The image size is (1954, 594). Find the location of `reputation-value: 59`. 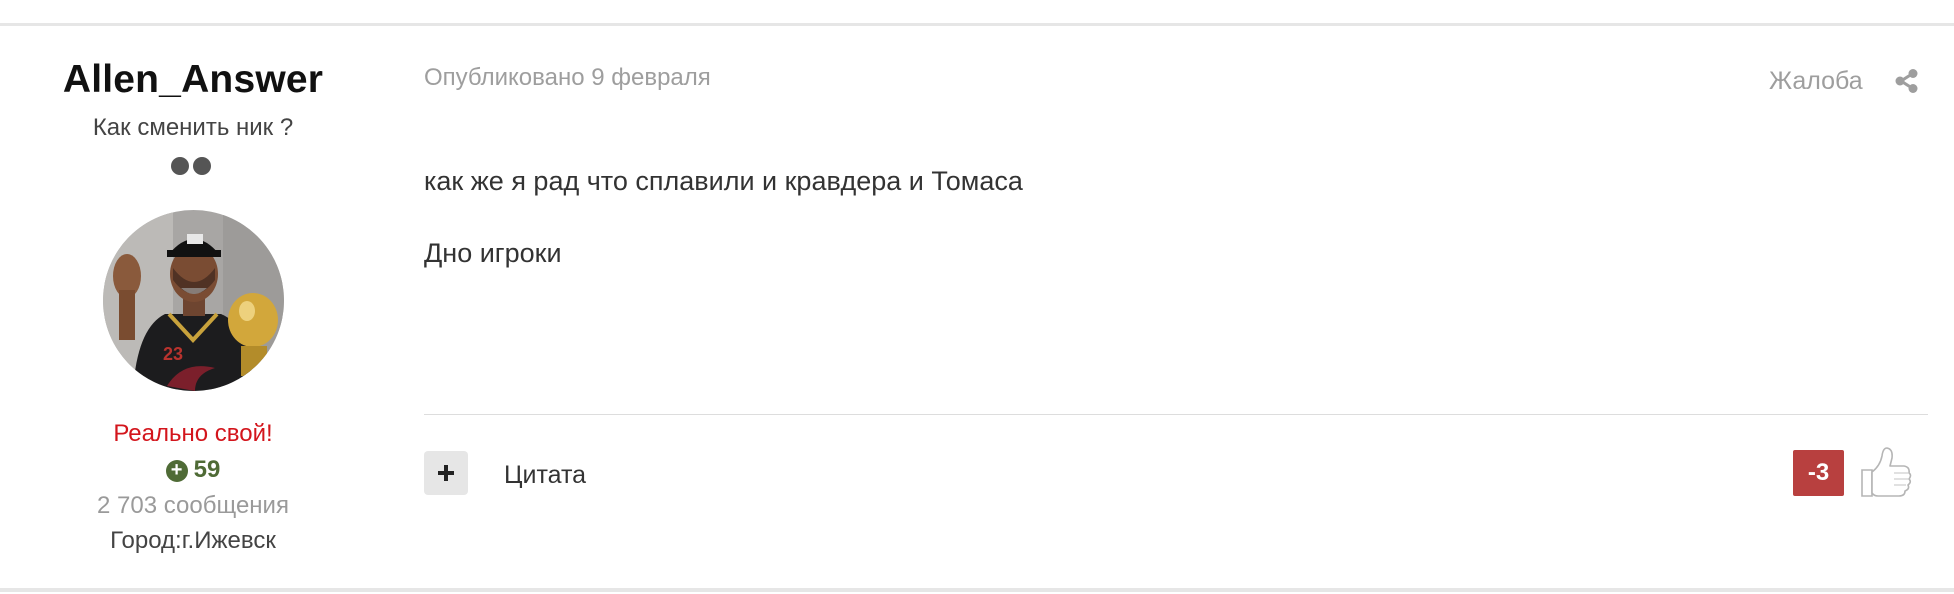

reputation-value: 59 is located at coordinates (207, 469).